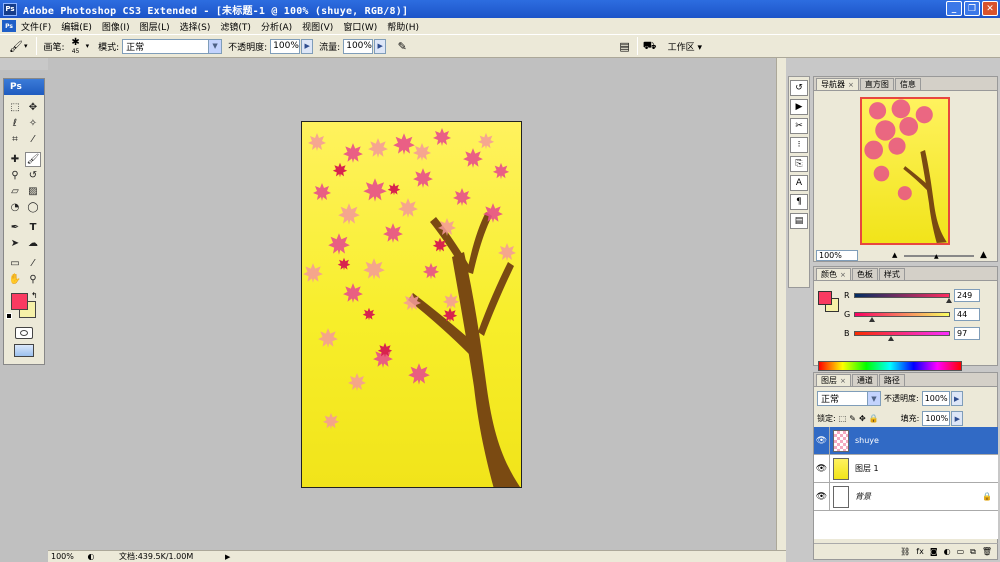 The image size is (1000, 562). Describe the element at coordinates (833, 380) in the screenshot. I see `tab-layers: 图层 ×` at that location.